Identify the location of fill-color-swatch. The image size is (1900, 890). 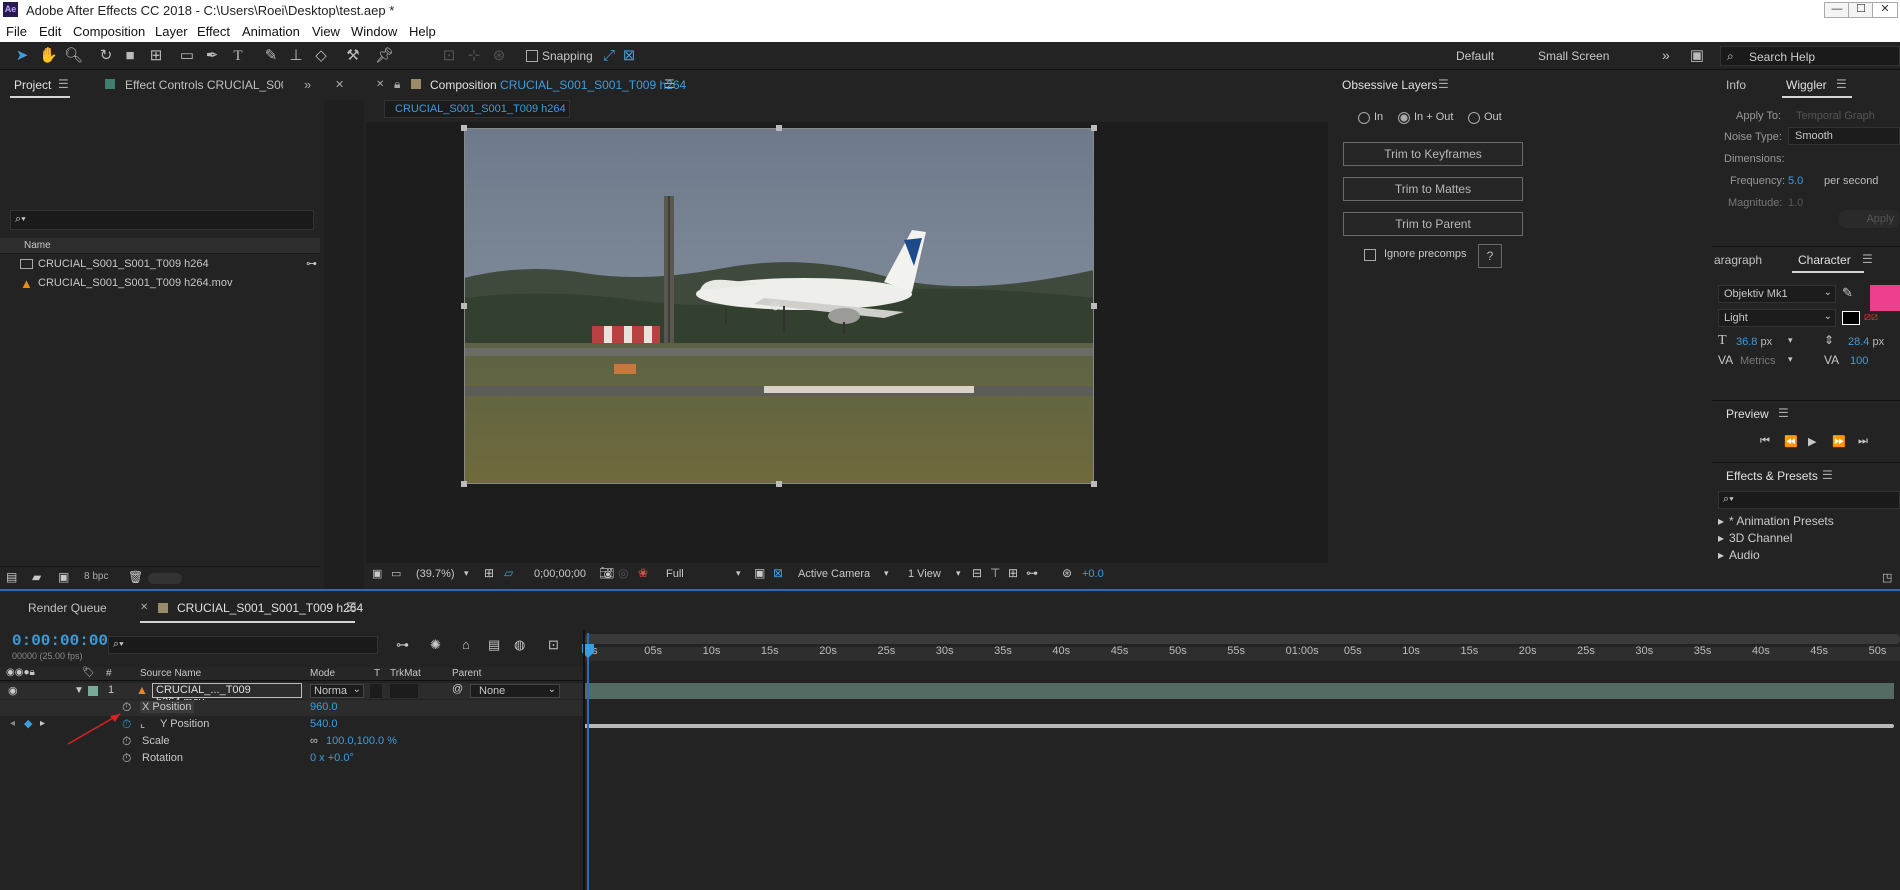
(1885, 298).